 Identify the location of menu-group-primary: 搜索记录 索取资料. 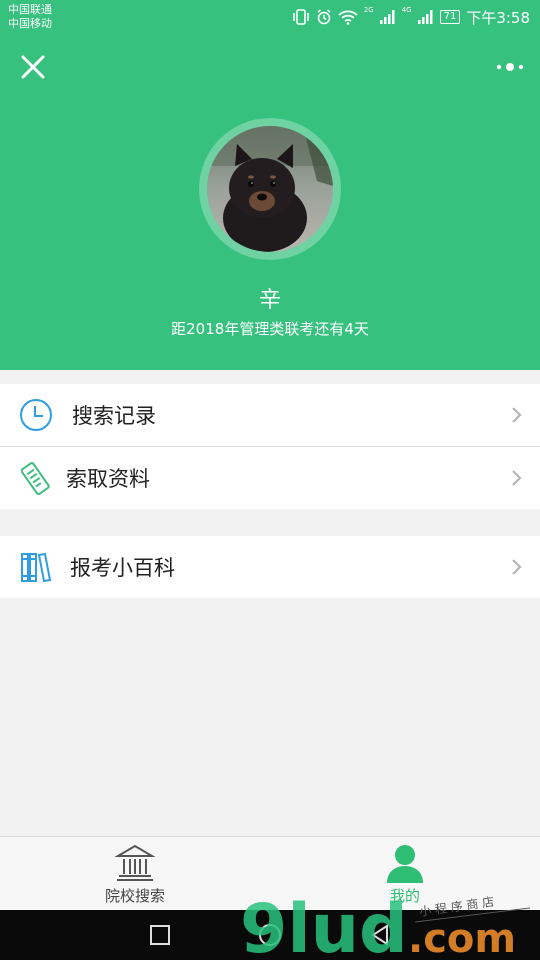
(270, 446).